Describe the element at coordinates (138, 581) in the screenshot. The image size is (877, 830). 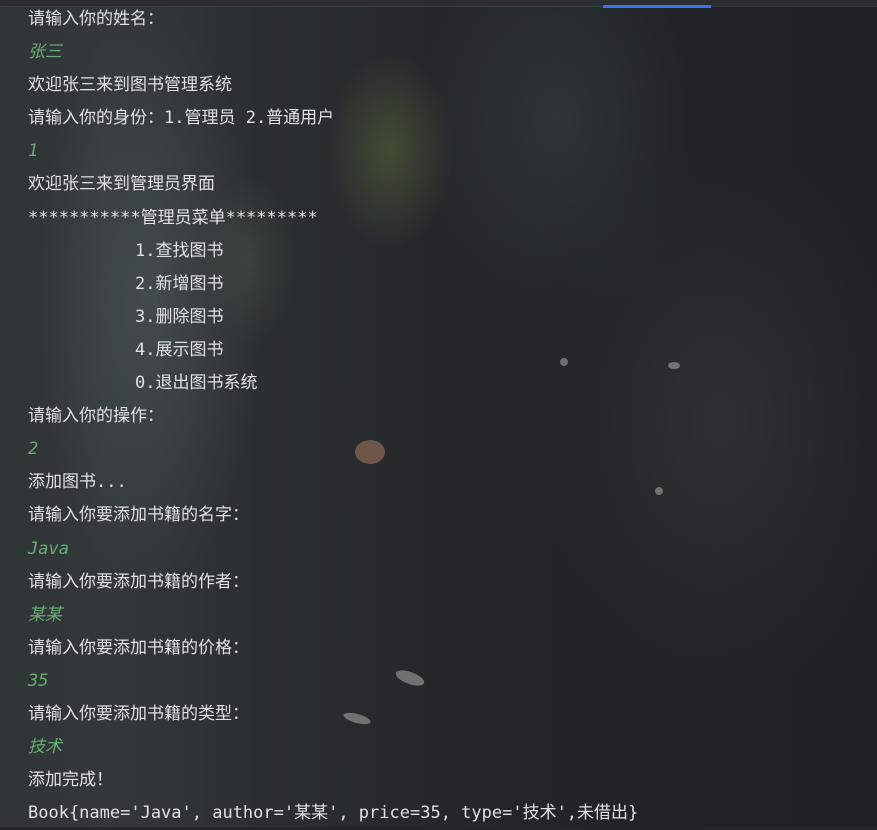
I see `console-line-prompt-book-author: 请输入你要添加书籍的作者：` at that location.